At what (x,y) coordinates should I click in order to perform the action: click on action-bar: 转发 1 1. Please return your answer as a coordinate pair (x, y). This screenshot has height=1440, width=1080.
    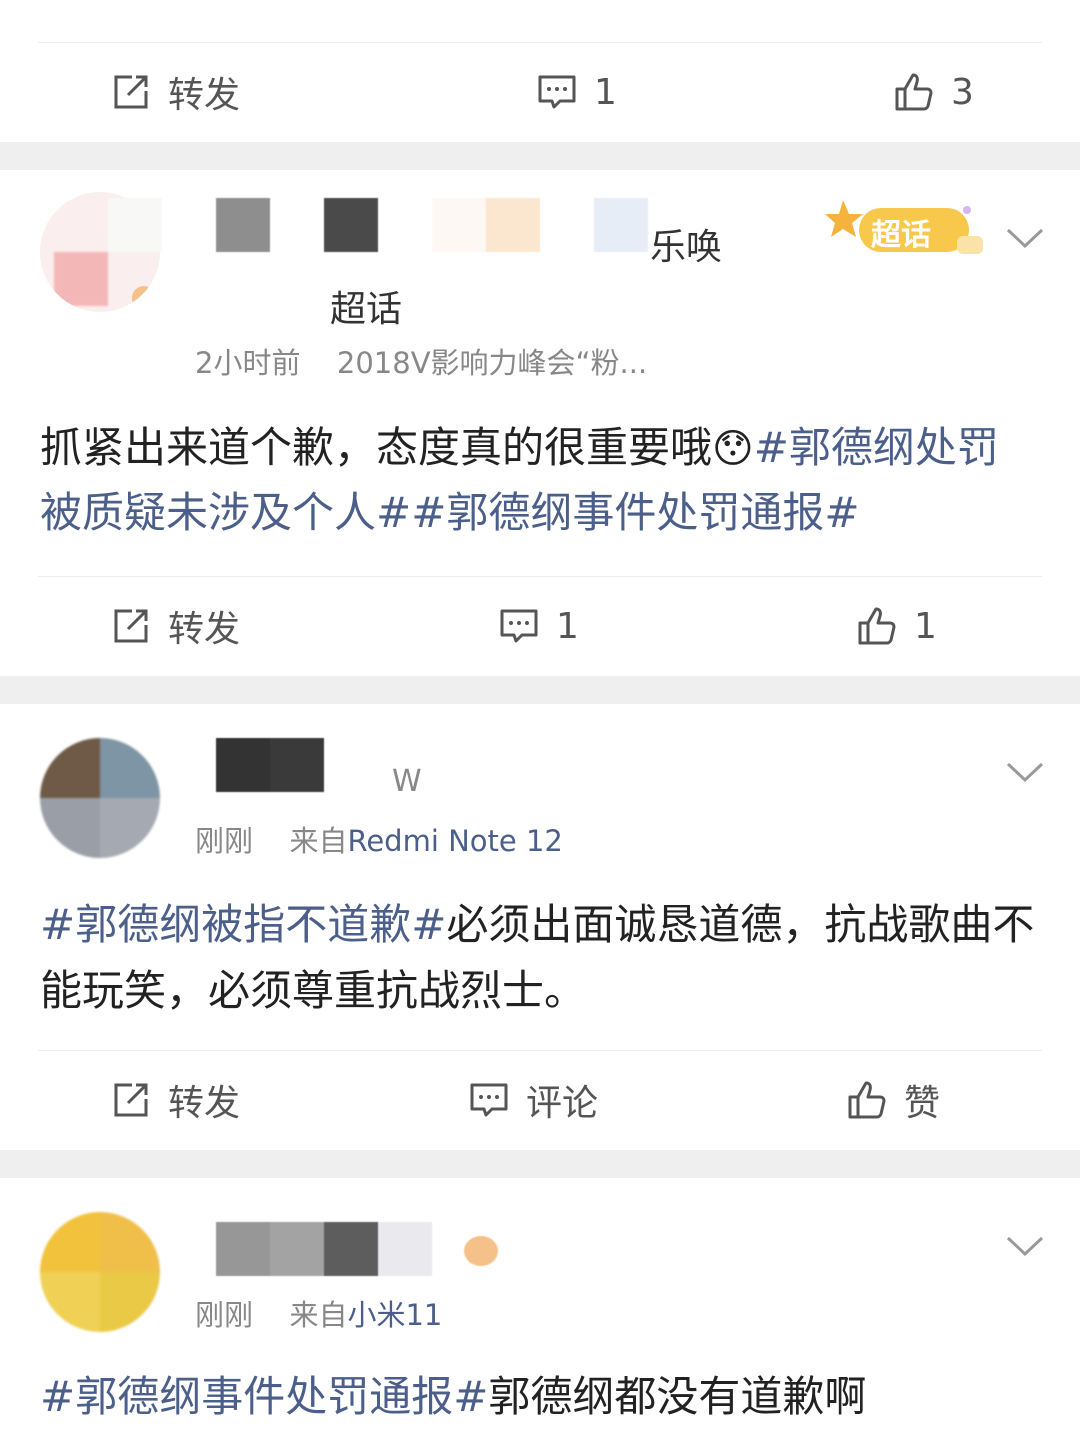
    Looking at the image, I should click on (540, 625).